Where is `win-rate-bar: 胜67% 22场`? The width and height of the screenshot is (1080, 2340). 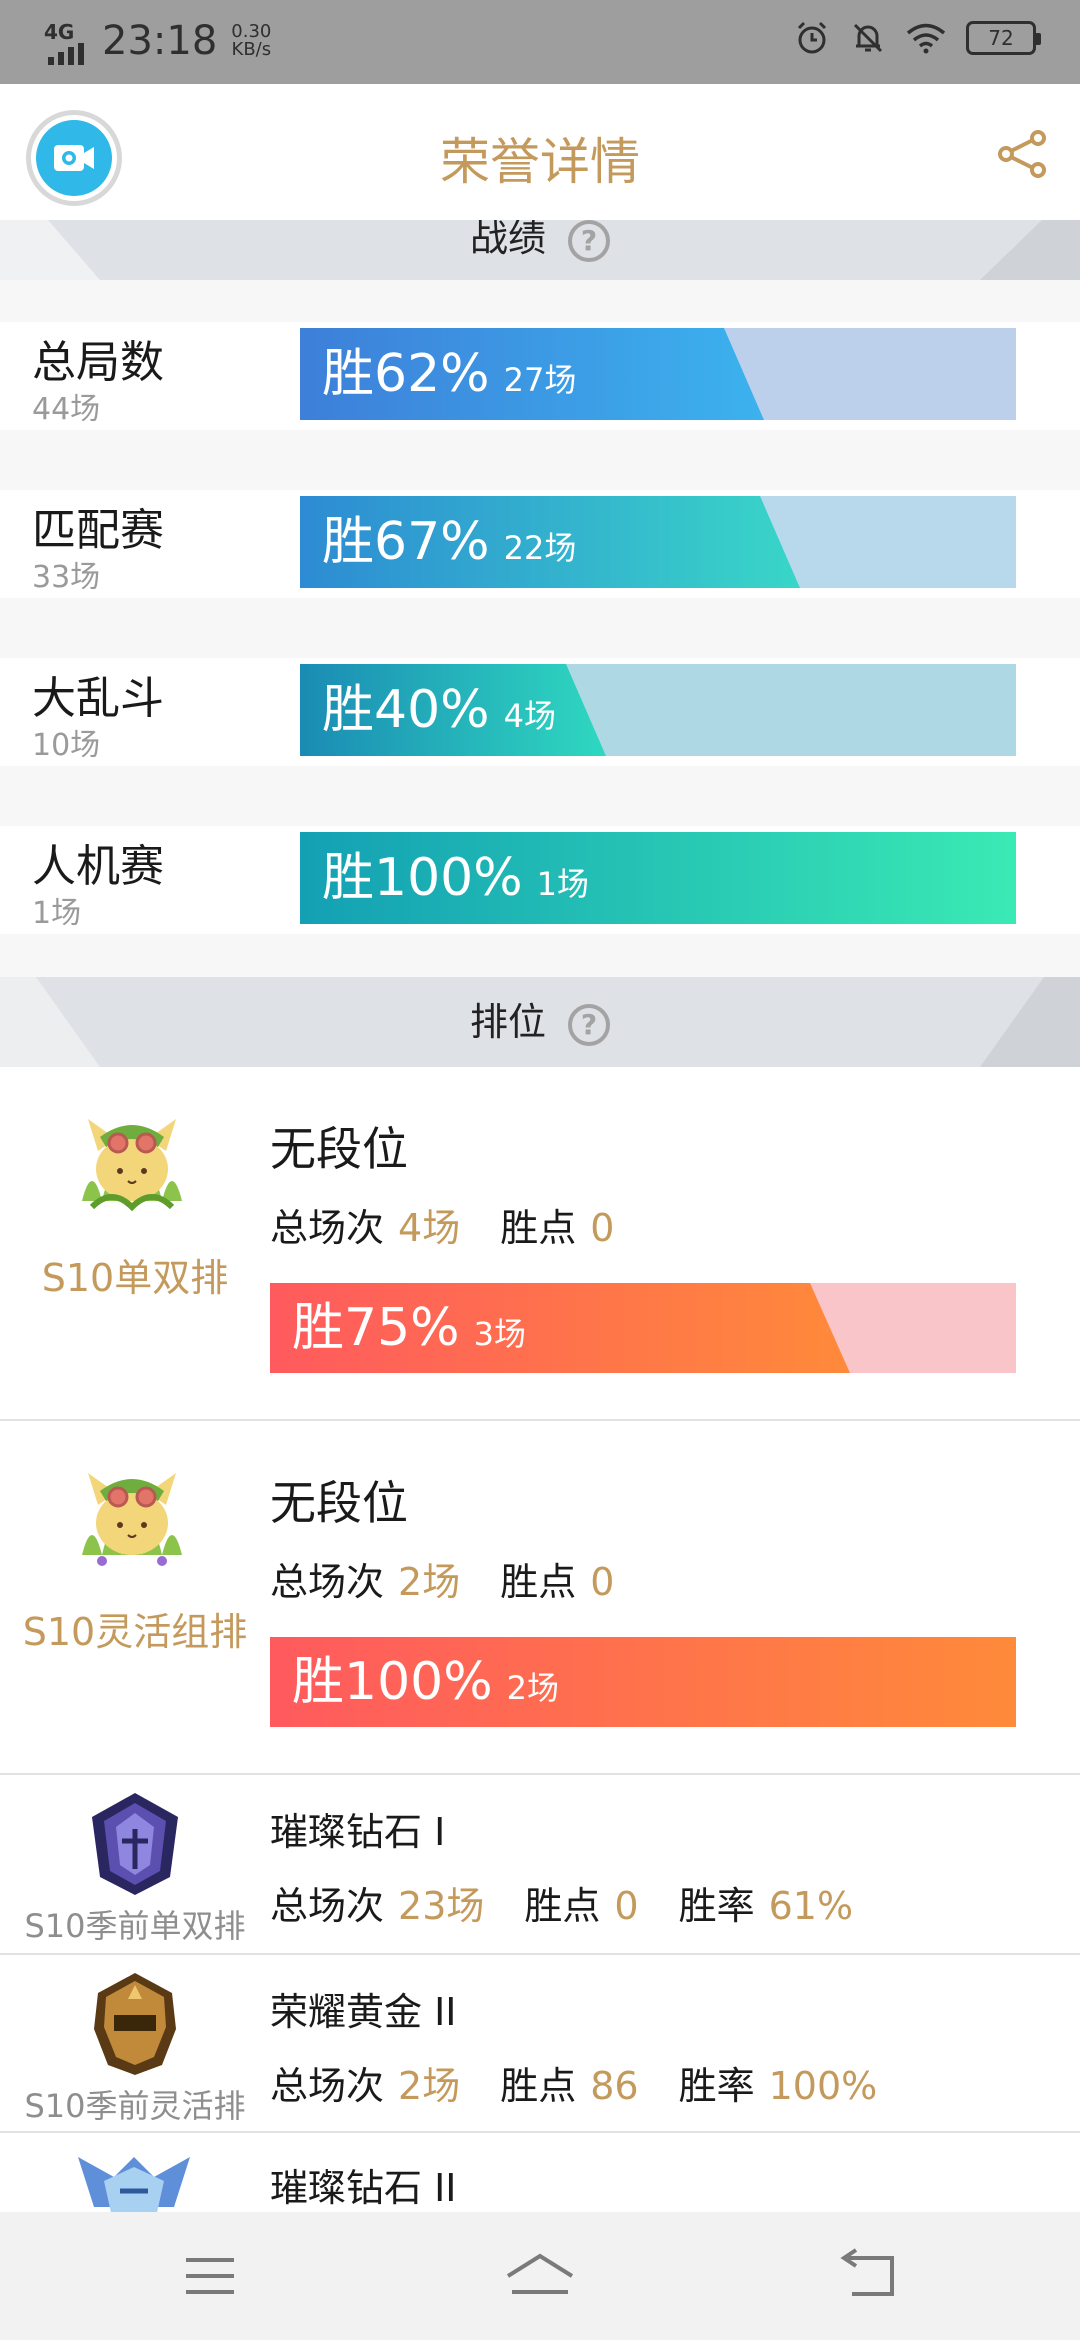 win-rate-bar: 胜67% 22场 is located at coordinates (658, 542).